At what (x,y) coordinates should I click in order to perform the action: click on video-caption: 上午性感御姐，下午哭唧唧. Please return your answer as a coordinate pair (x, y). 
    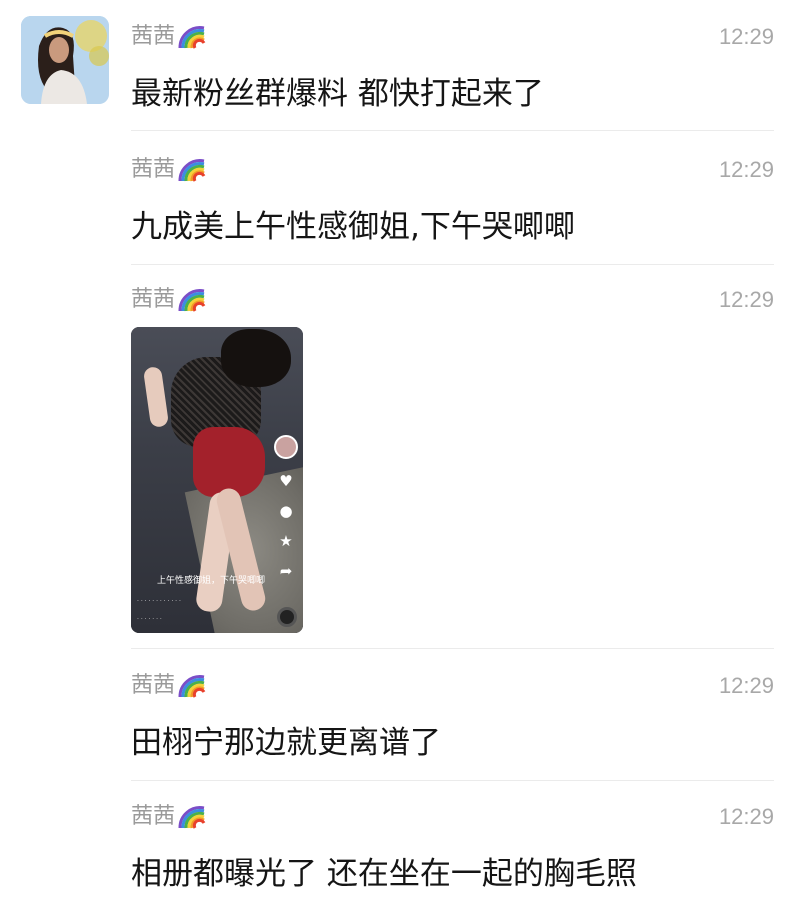
    Looking at the image, I should click on (211, 581).